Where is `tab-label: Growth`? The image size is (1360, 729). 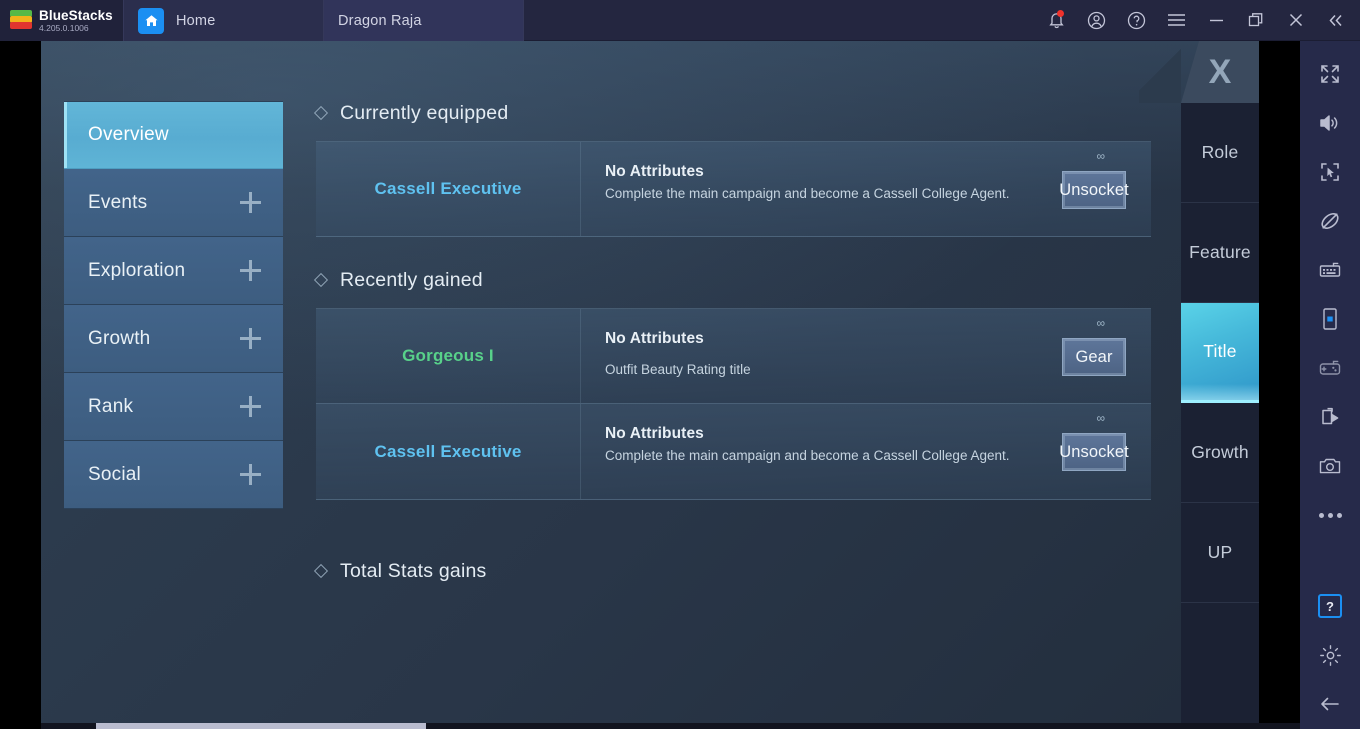
tab-label: Growth is located at coordinates (1220, 452).